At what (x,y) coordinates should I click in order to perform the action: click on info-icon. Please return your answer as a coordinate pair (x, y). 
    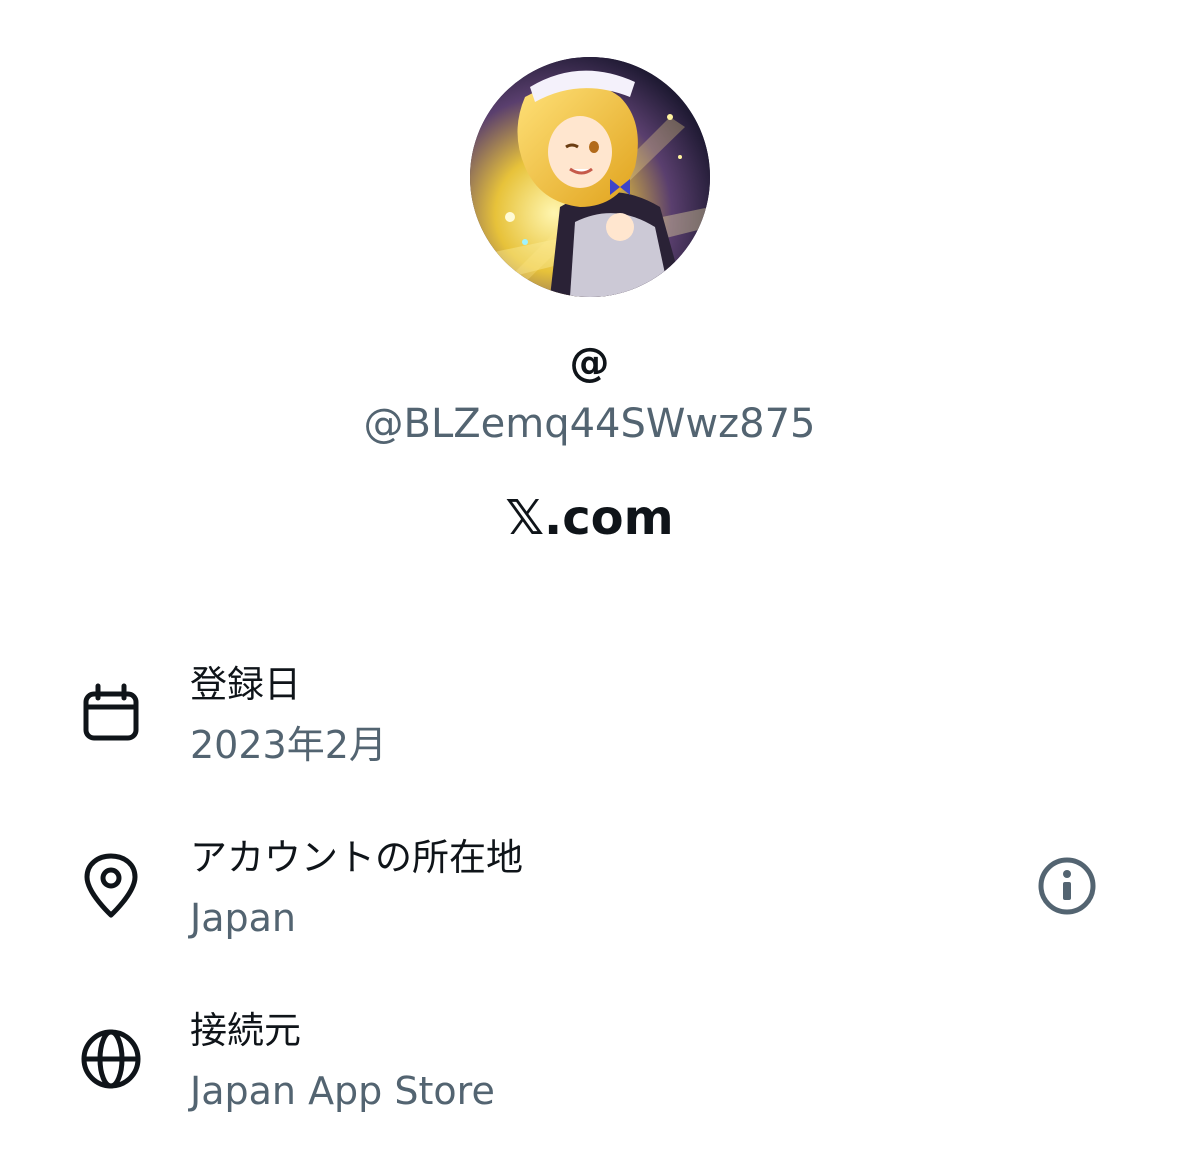
    Looking at the image, I should click on (1067, 886).